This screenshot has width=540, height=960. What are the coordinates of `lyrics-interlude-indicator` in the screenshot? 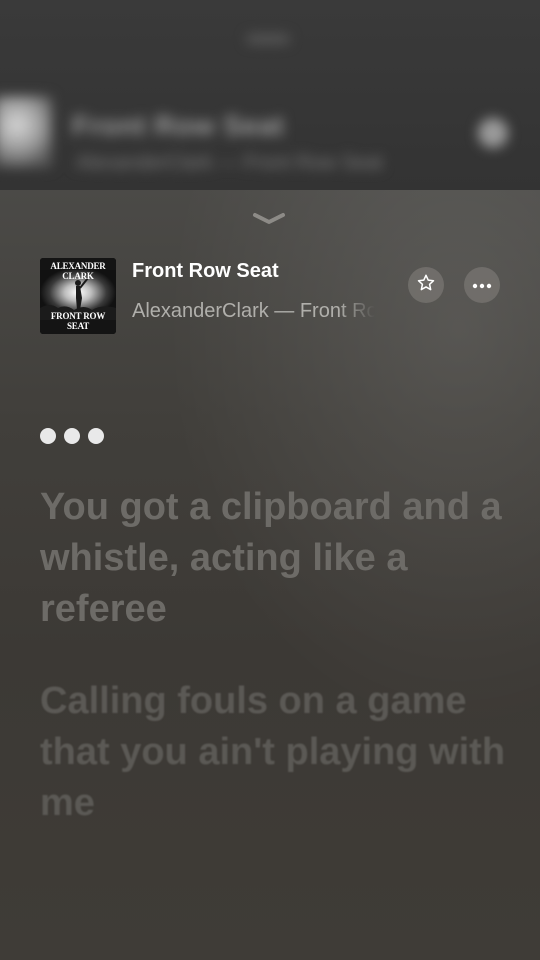 It's located at (72, 436).